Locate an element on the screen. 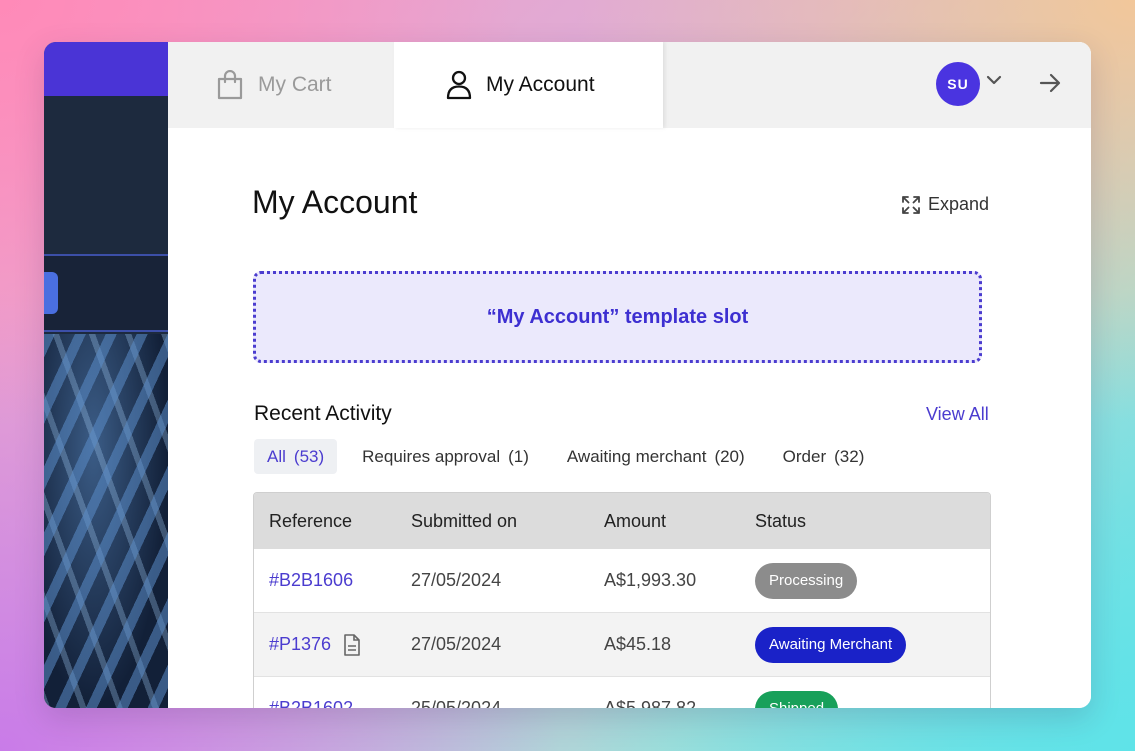  filter-awaiting-merchant-label: Awaiting merchant is located at coordinates (636, 456).